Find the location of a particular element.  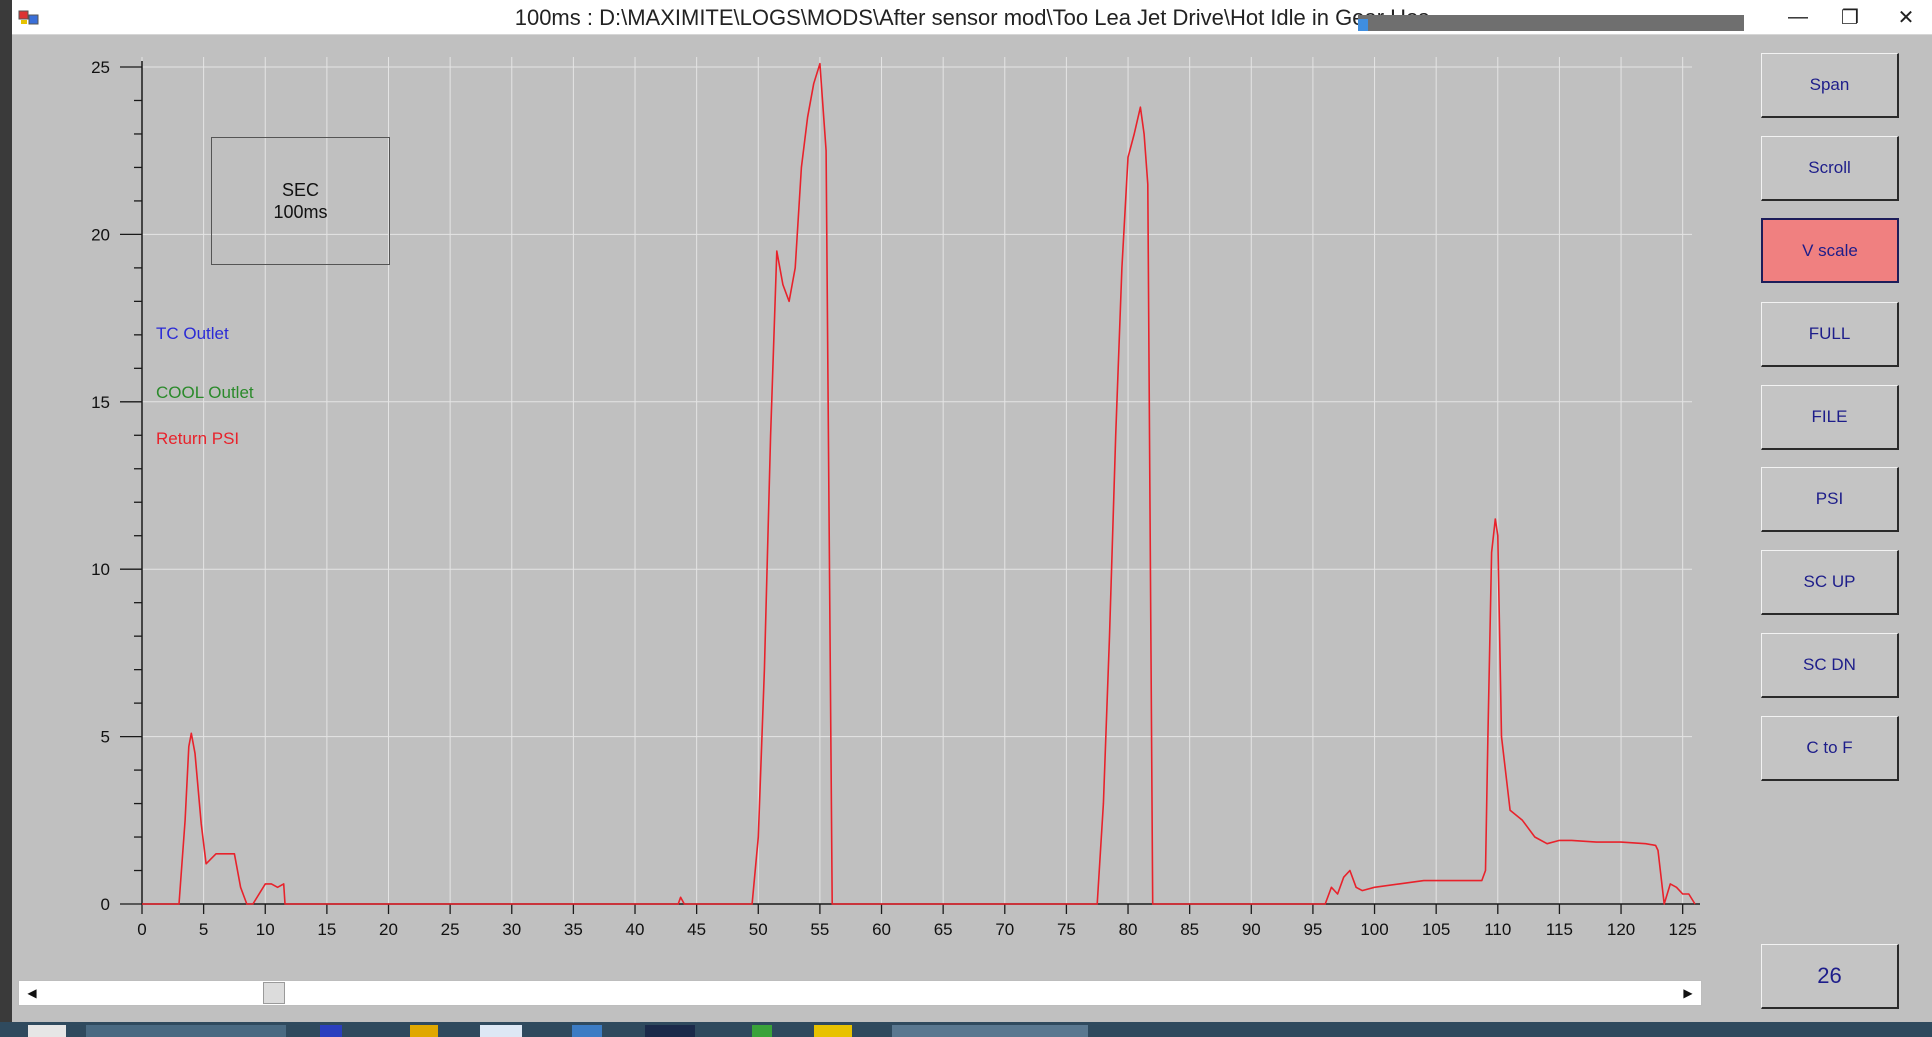

x-tick-label: 110 is located at coordinates (1497, 929).